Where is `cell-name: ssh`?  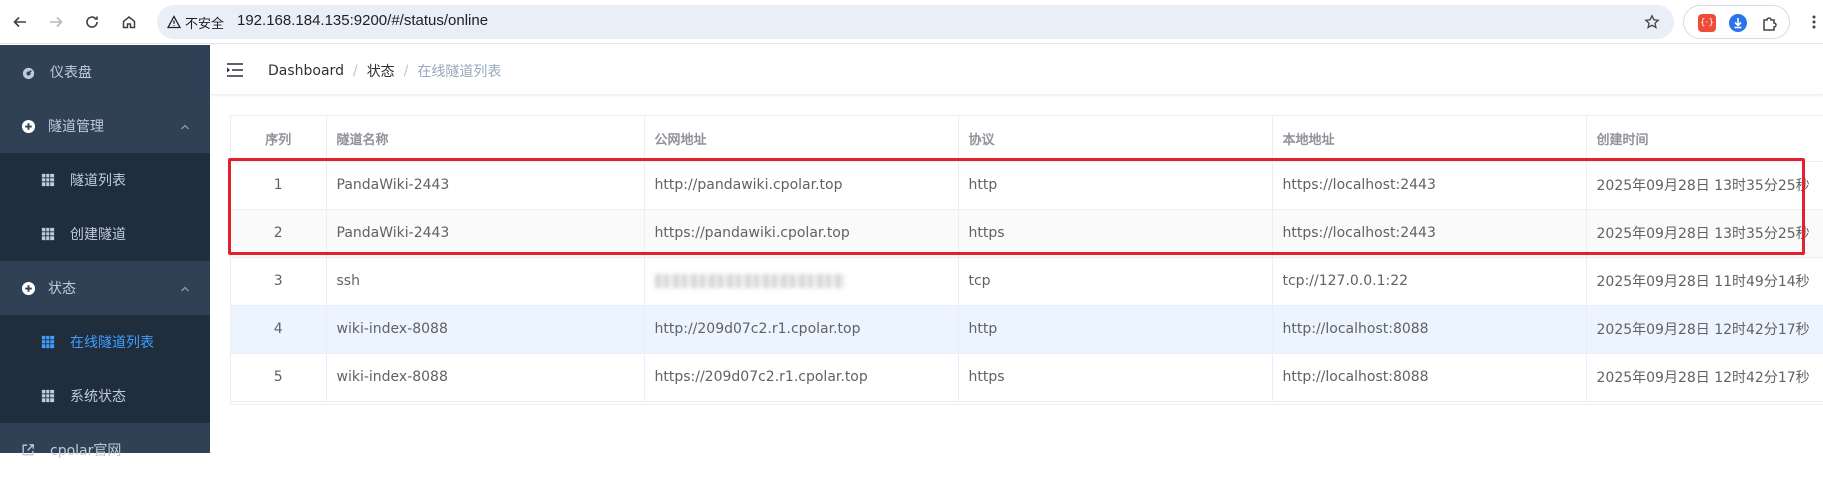 cell-name: ssh is located at coordinates (485, 281).